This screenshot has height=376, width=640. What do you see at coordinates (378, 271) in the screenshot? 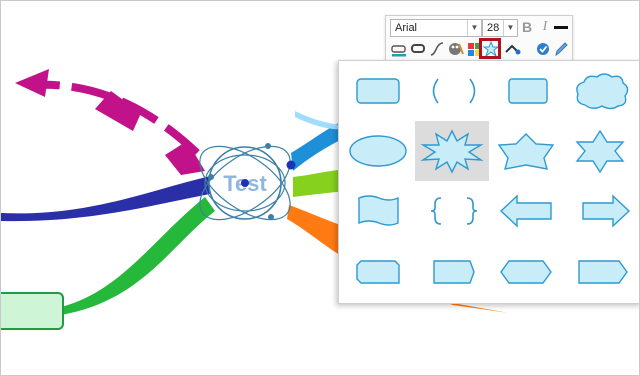
I see `shape-snipped-rectangle` at bounding box center [378, 271].